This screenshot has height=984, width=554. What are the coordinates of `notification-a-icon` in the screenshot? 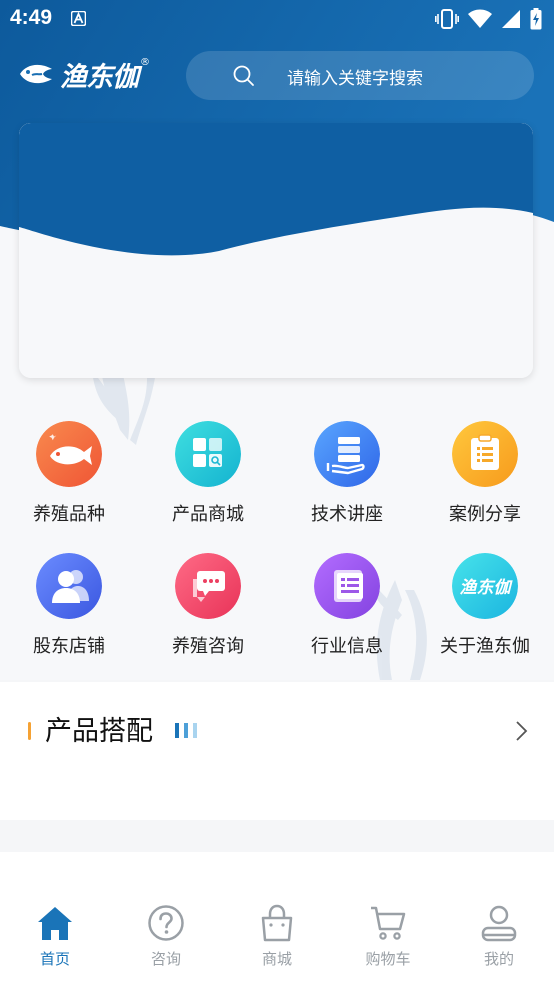 It's located at (78, 18).